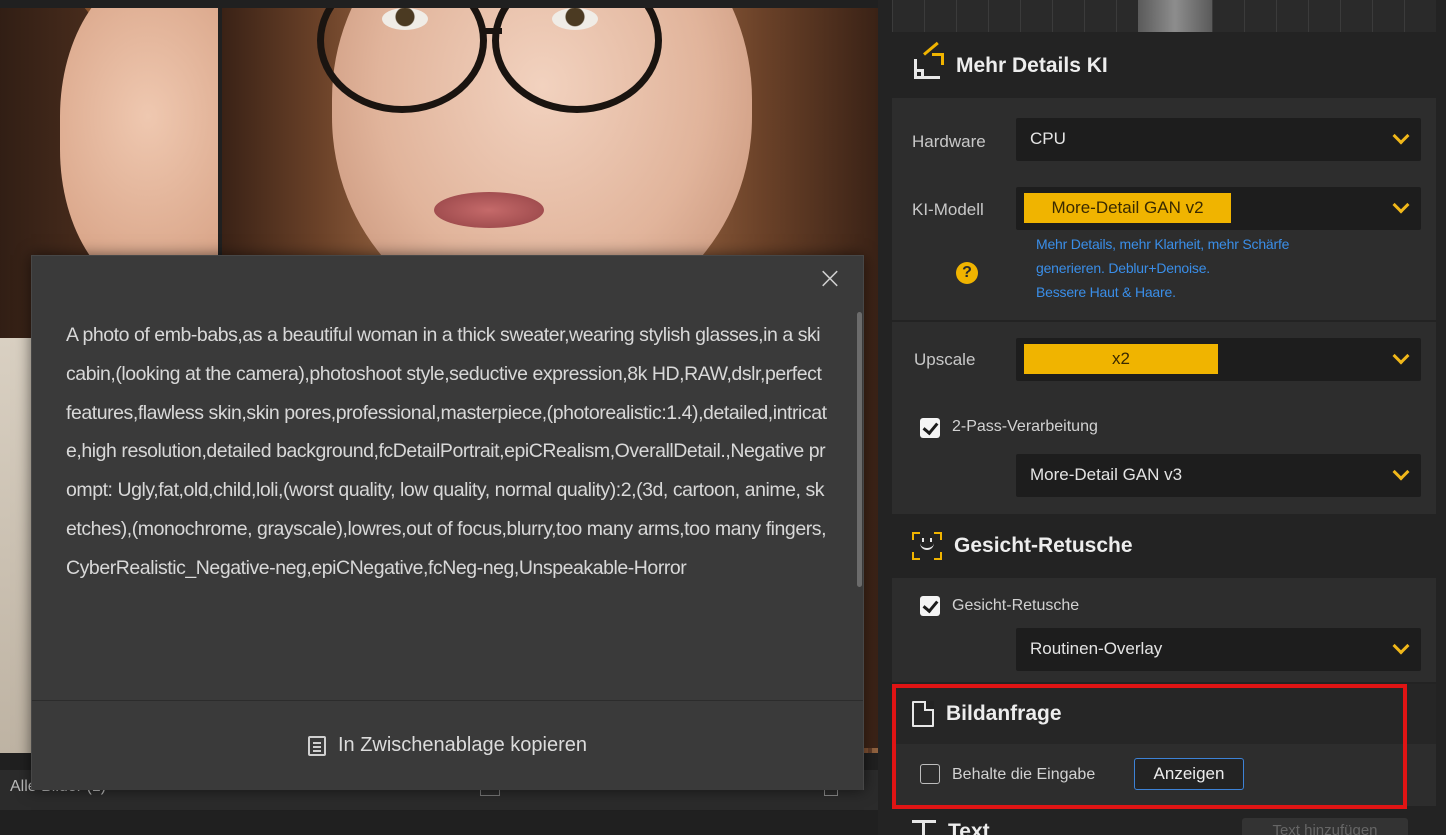  What do you see at coordinates (969, 827) in the screenshot?
I see `section-title: Text` at bounding box center [969, 827].